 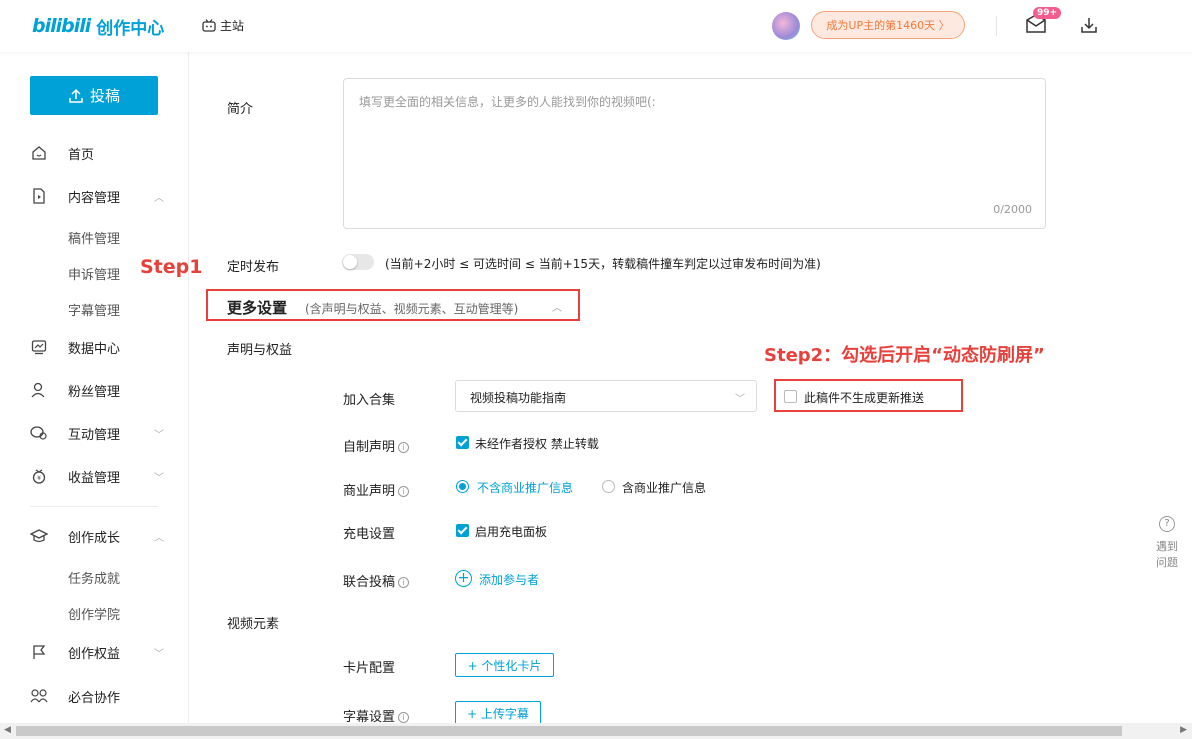 What do you see at coordinates (94, 392) in the screenshot?
I see `sidebar-item-label: 粉丝管理` at bounding box center [94, 392].